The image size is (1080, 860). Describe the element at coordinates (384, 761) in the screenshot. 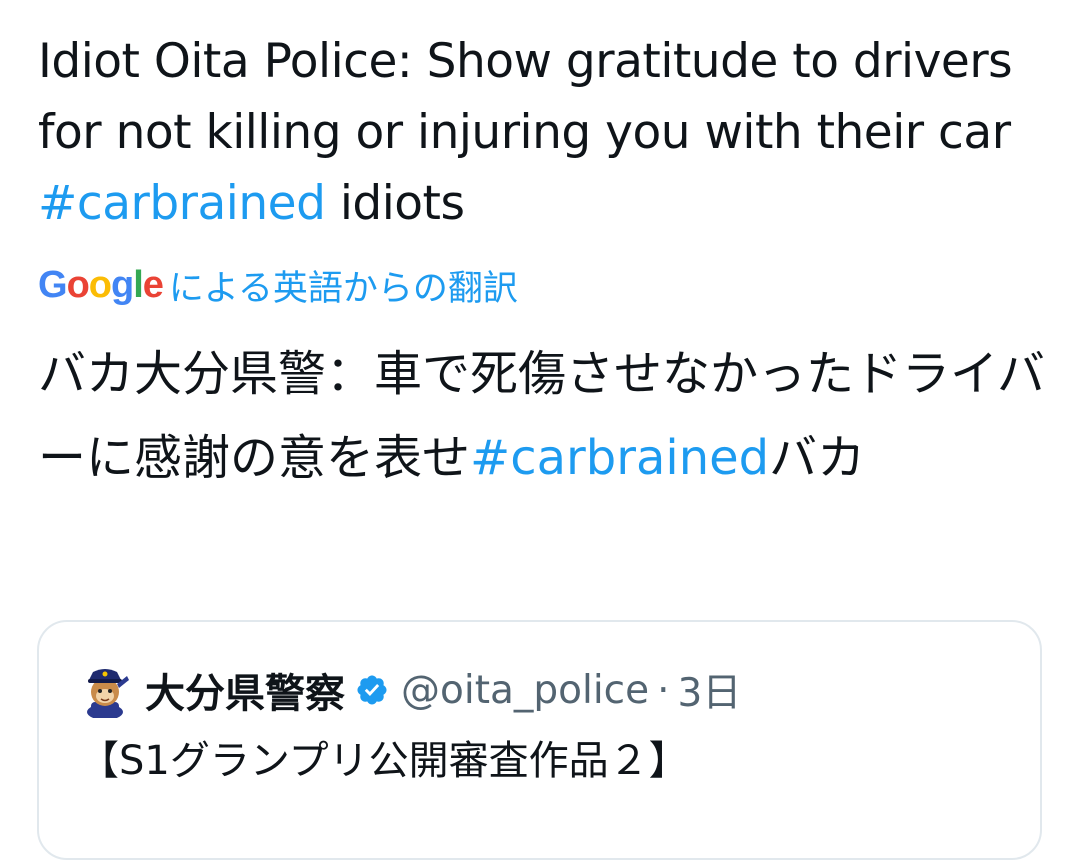

I see `quoted-tweet-text: 【S1グランプリ公開審査作品２】` at that location.